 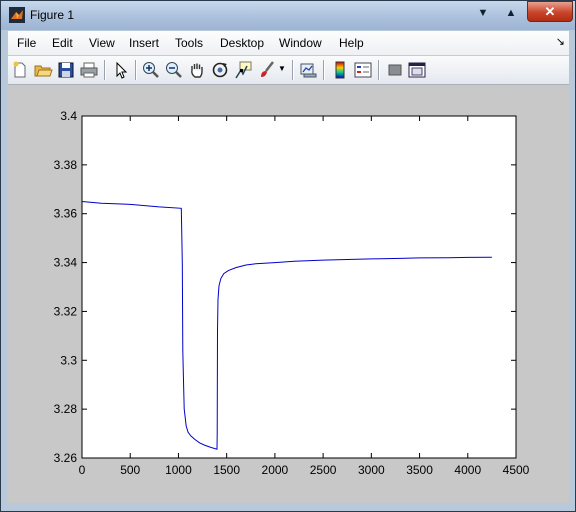 What do you see at coordinates (189, 43) in the screenshot?
I see `menu-tools: Tools` at bounding box center [189, 43].